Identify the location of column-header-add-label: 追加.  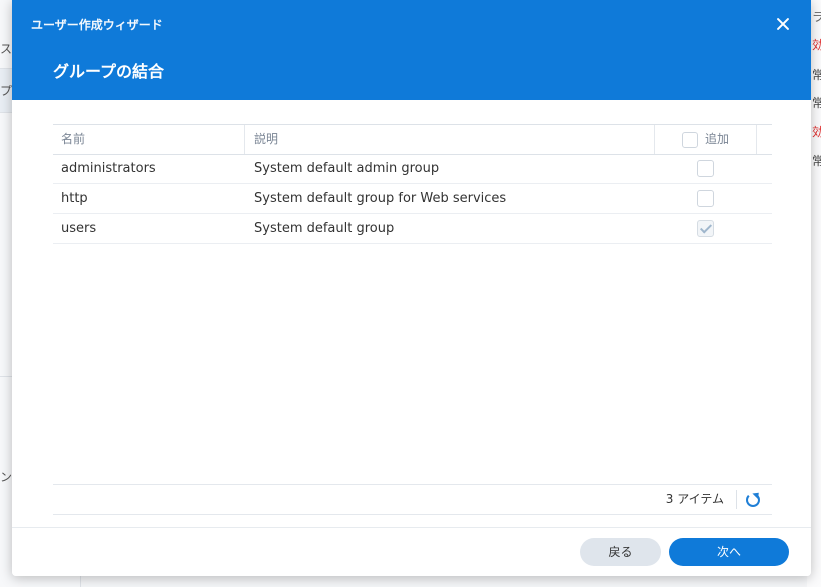
(717, 139).